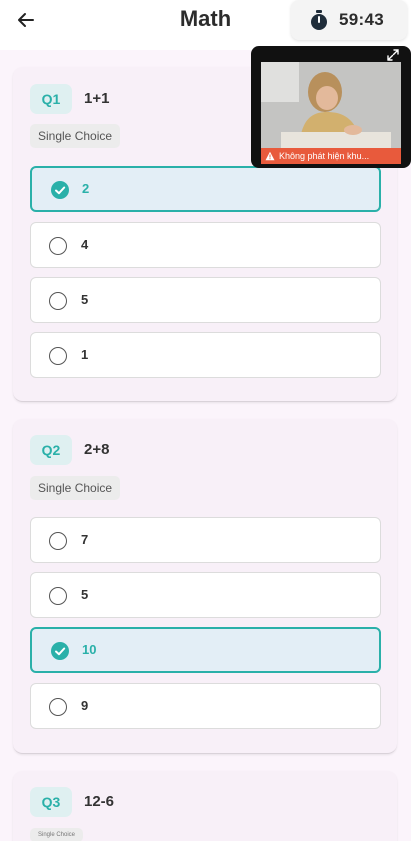 The width and height of the screenshot is (411, 841). I want to click on option-q2-b: 5, so click(205, 595).